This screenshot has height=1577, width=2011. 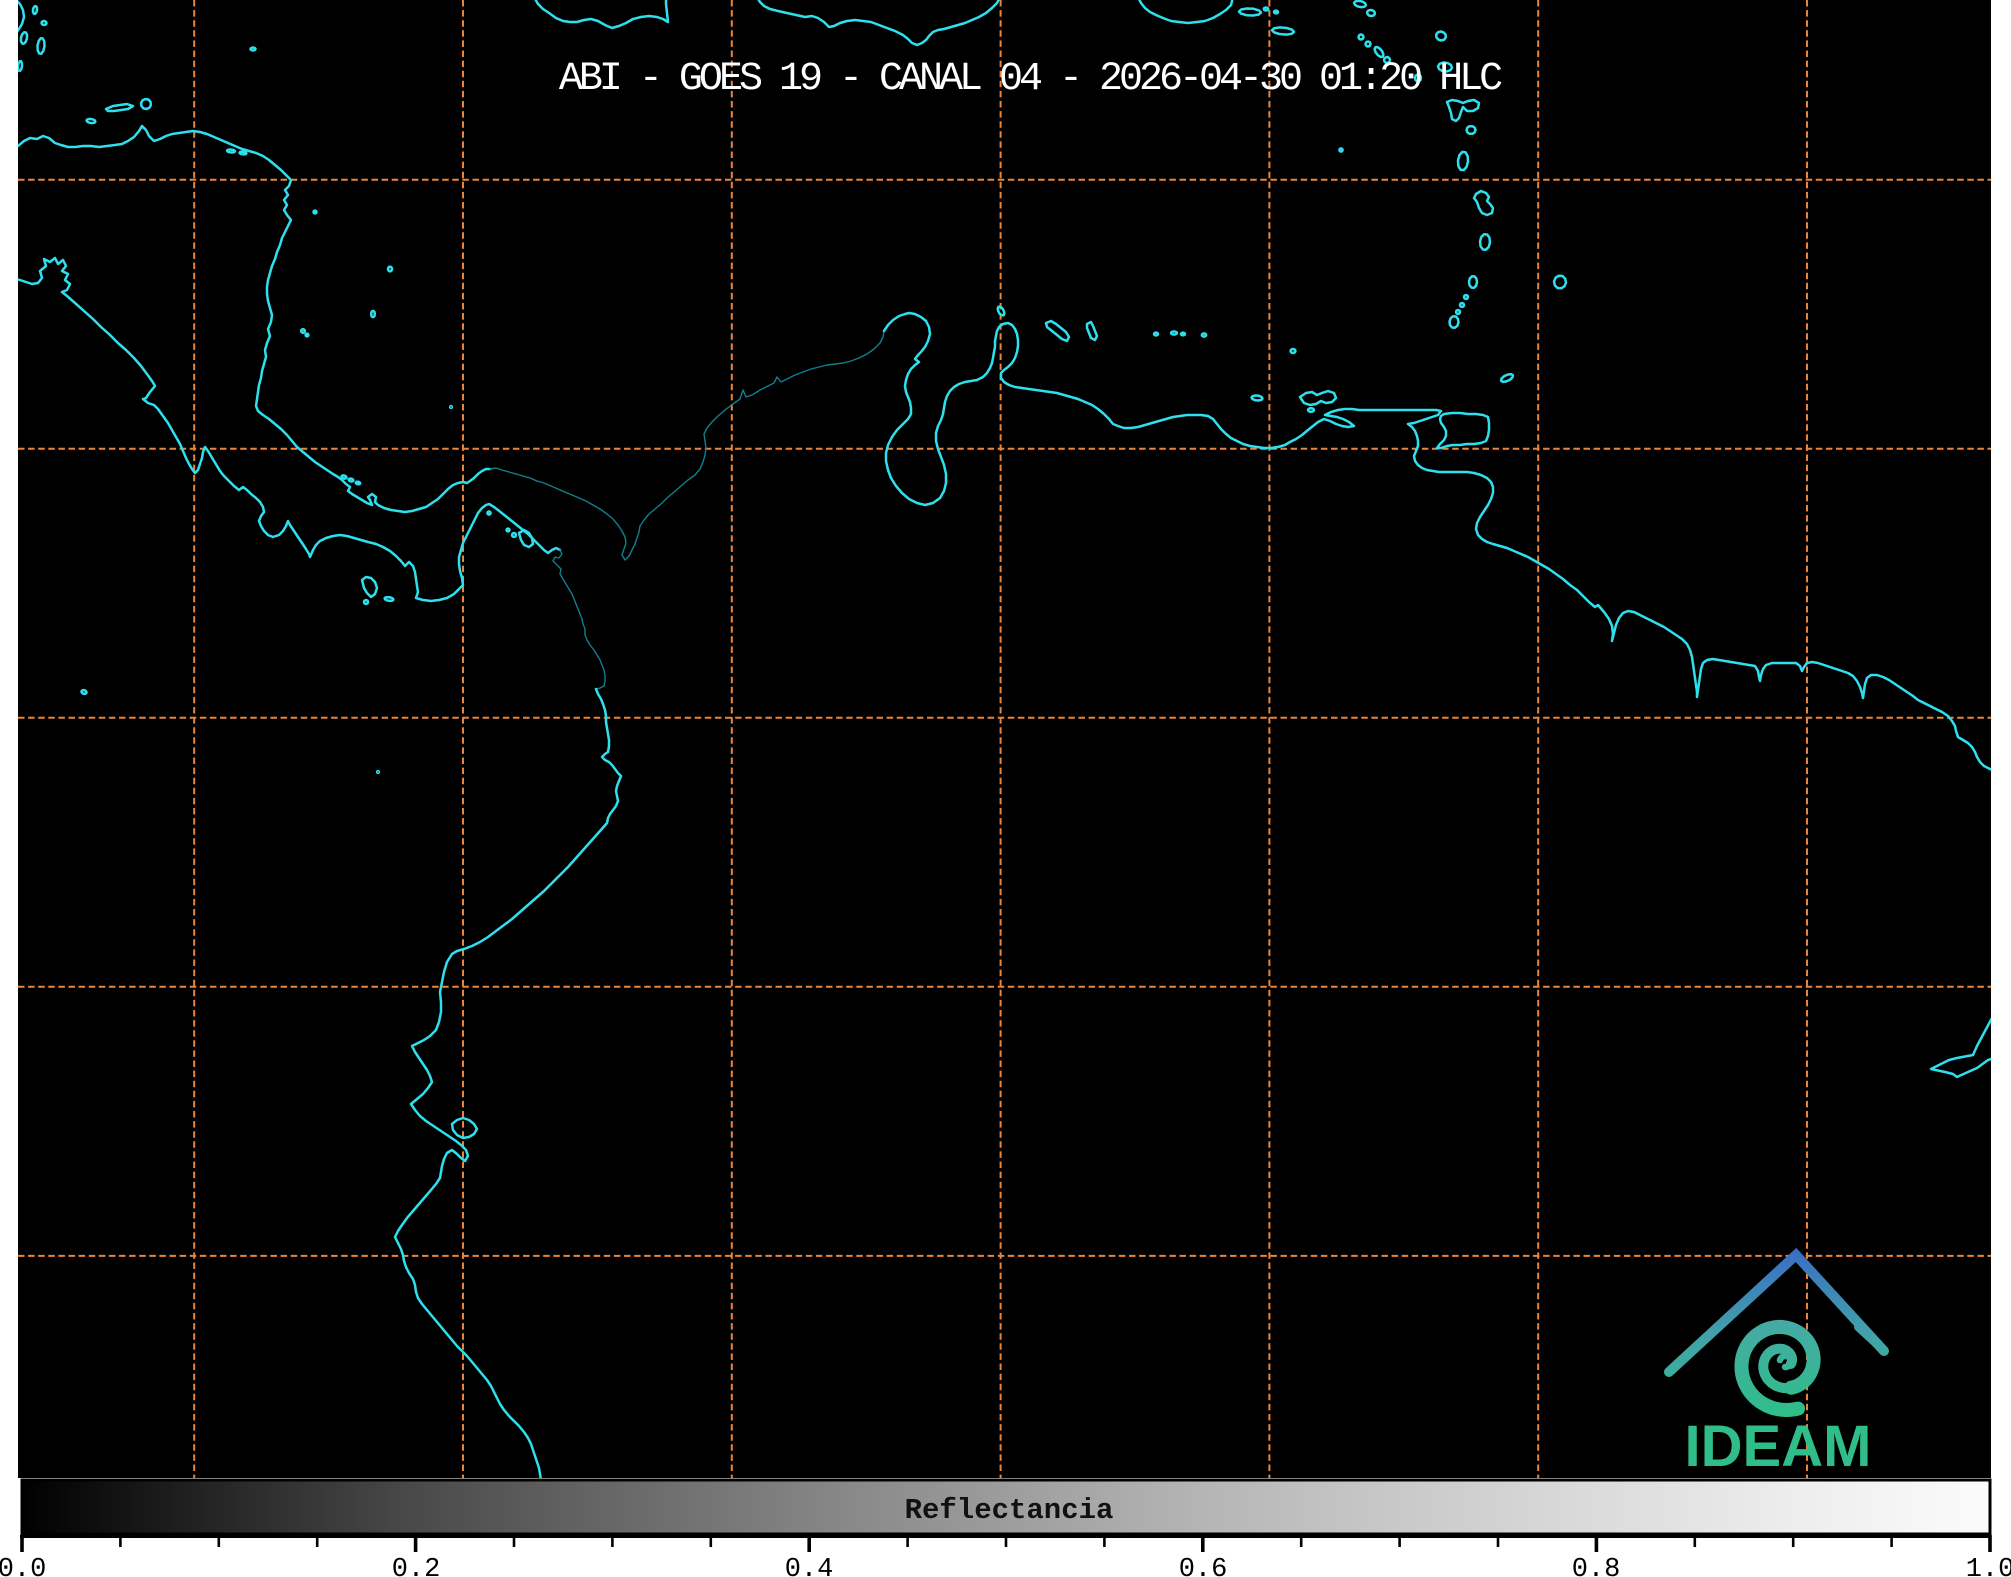 I want to click on svg-text: 1.0, so click(x=1988, y=1566).